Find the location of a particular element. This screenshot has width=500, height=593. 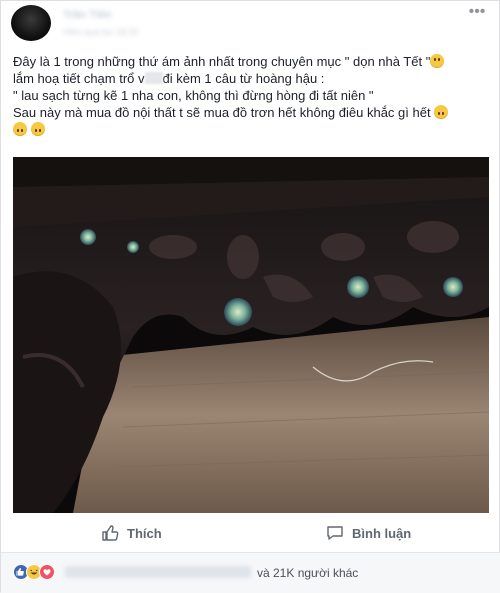

reactions-summary: và 21K người khác is located at coordinates (250, 573).